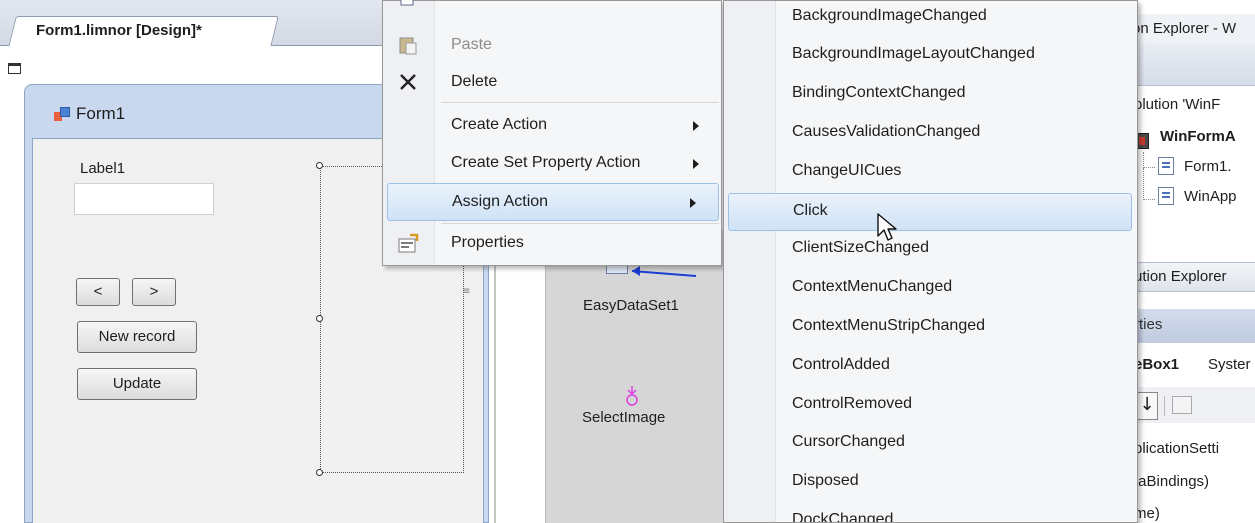 The width and height of the screenshot is (1255, 523). What do you see at coordinates (578, 164) in the screenshot?
I see `menu-item-create-set-property-action: Create Set Property Action` at bounding box center [578, 164].